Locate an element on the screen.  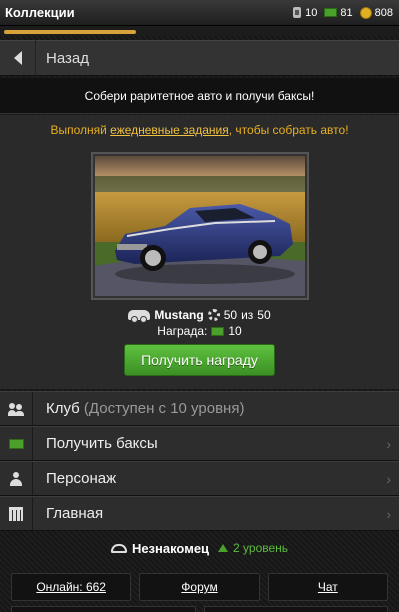
club-label: Клуб is located at coordinates (63, 408).